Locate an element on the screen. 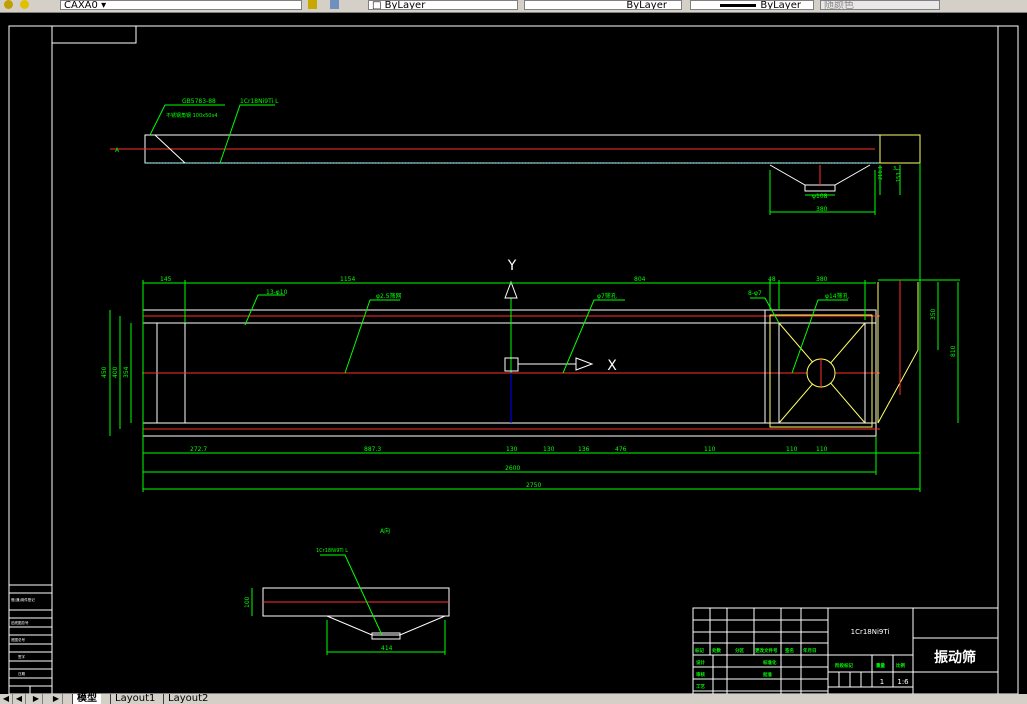  next-tab-button: ▶ is located at coordinates (36, 699).